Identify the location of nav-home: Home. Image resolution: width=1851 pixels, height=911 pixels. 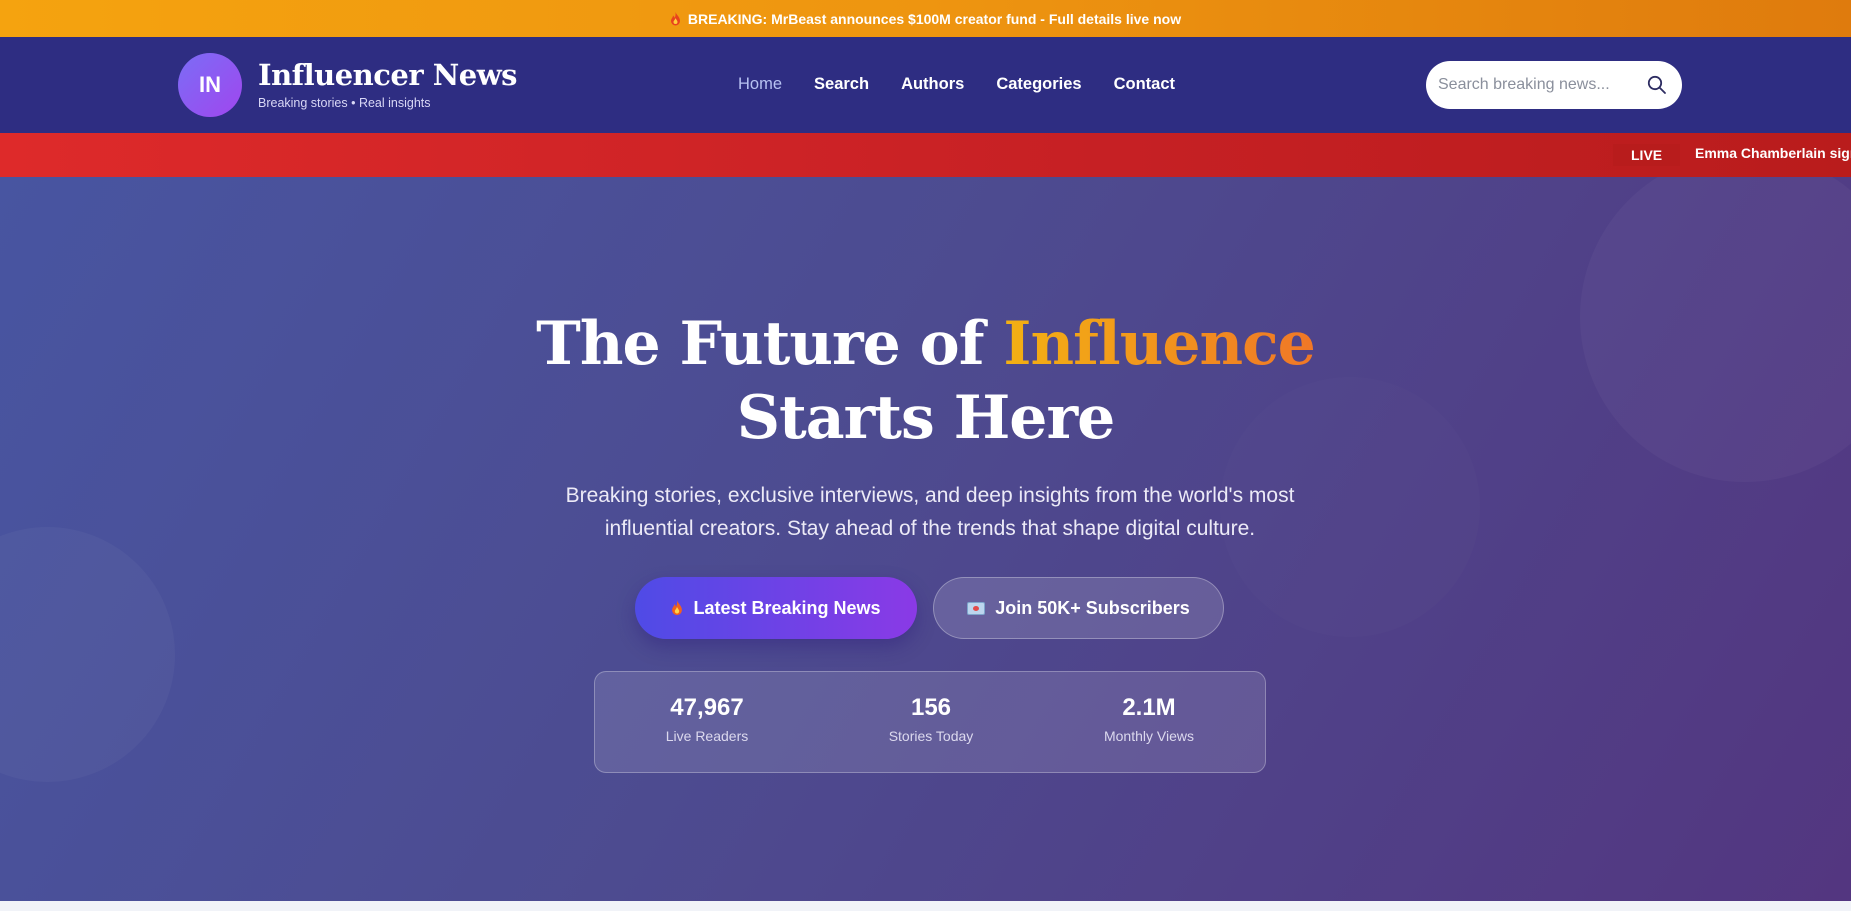
(760, 84).